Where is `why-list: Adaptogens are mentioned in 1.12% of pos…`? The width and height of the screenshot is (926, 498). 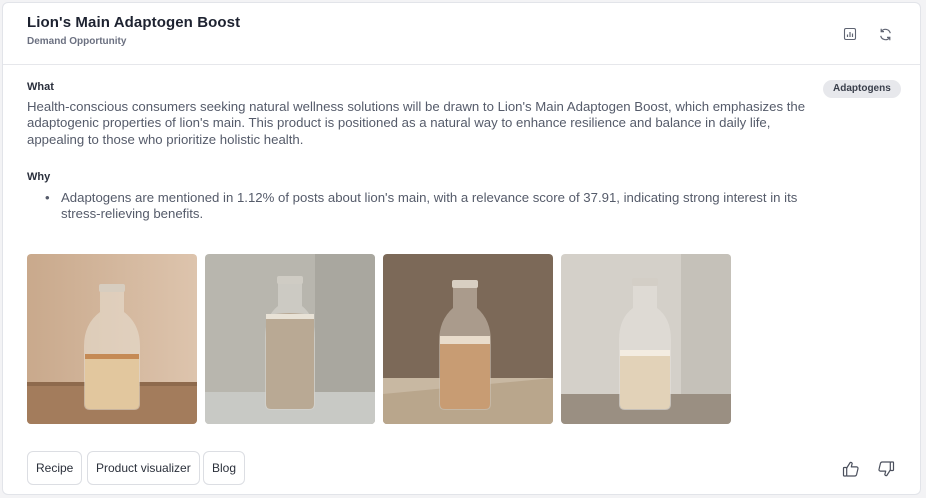 why-list: Adaptogens are mentioned in 1.12% of pos… is located at coordinates (435, 206).